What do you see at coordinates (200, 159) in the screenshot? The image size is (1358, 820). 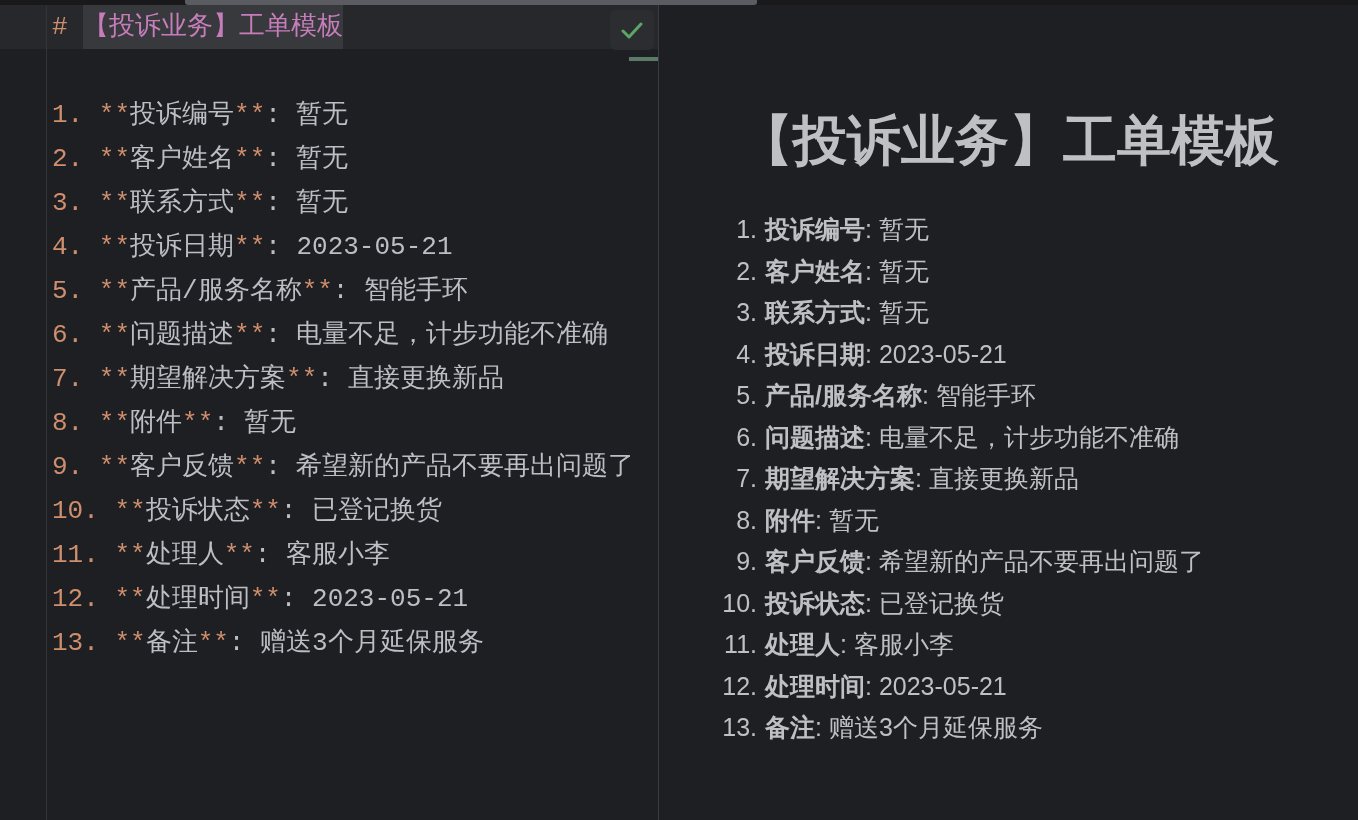 I see `code-line: 2. **客户姓名**: 暂无` at bounding box center [200, 159].